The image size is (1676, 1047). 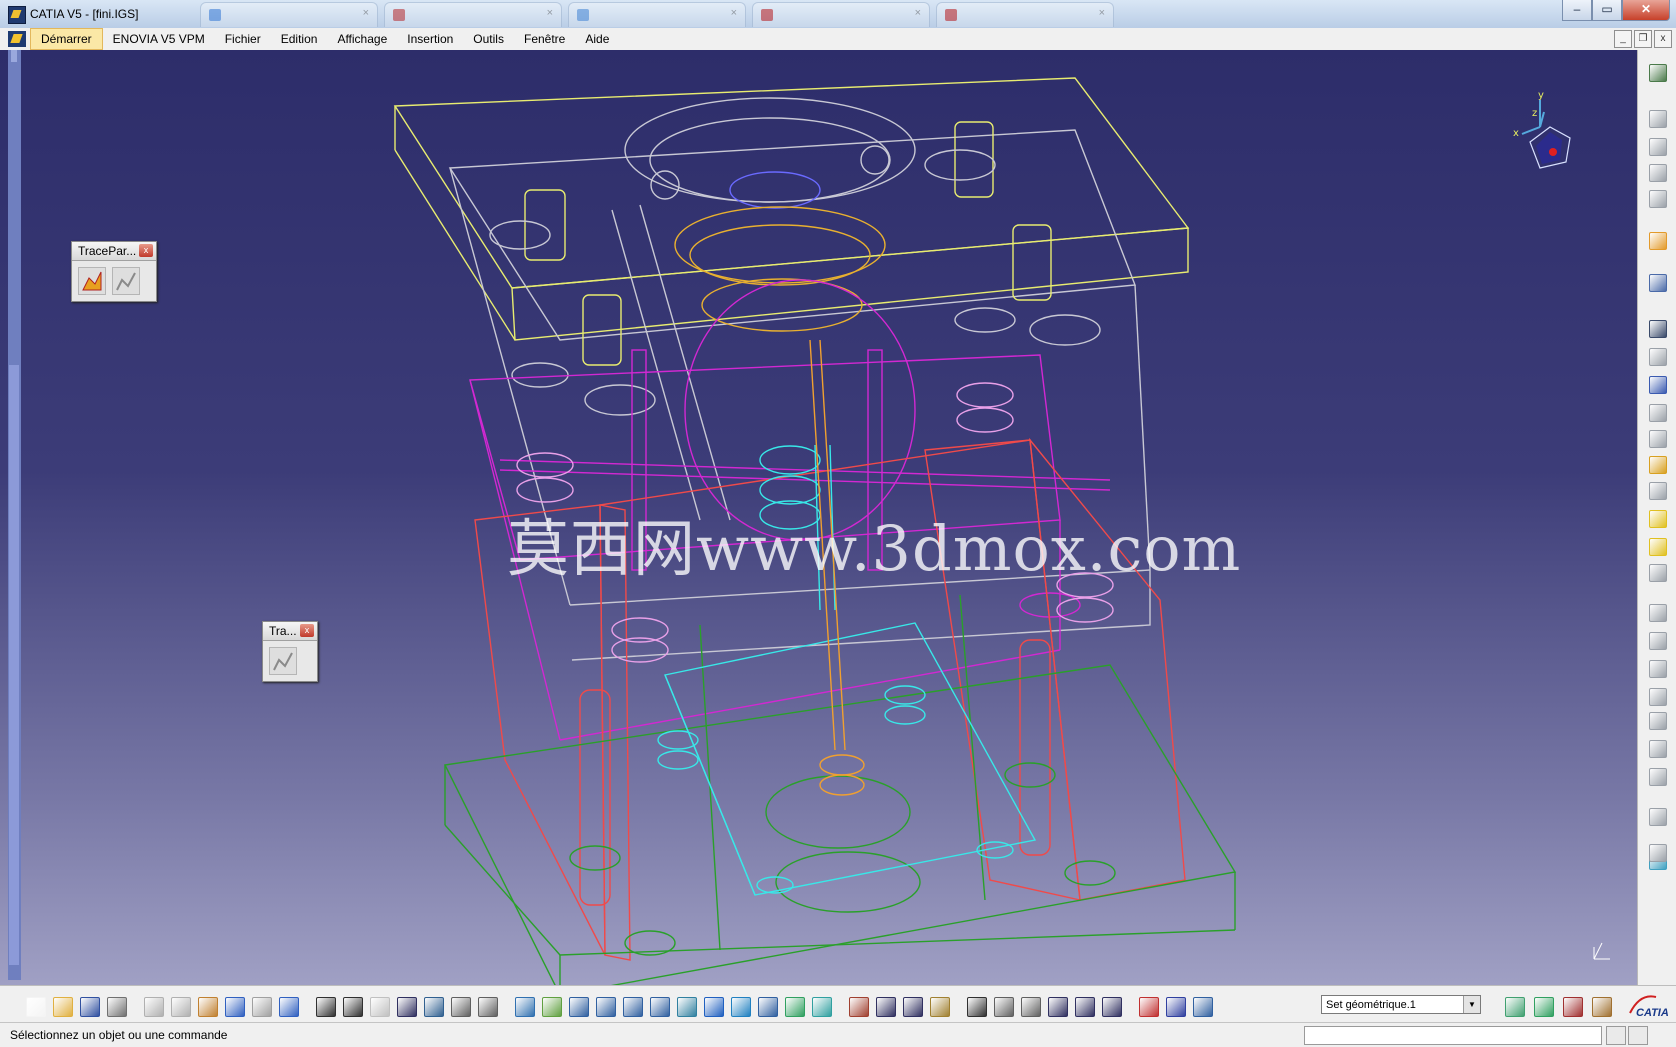 I want to click on menu-item-6: Outils, so click(x=488, y=39).